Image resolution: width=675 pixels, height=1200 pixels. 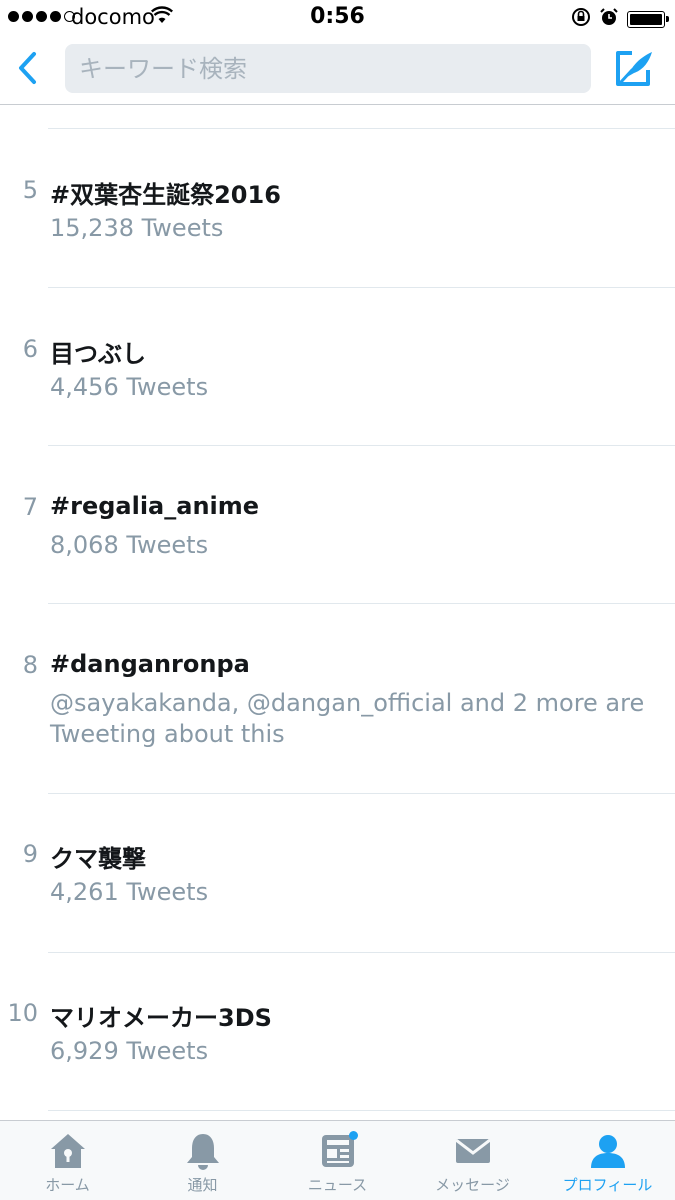 What do you see at coordinates (607, 1151) in the screenshot?
I see `person-icon` at bounding box center [607, 1151].